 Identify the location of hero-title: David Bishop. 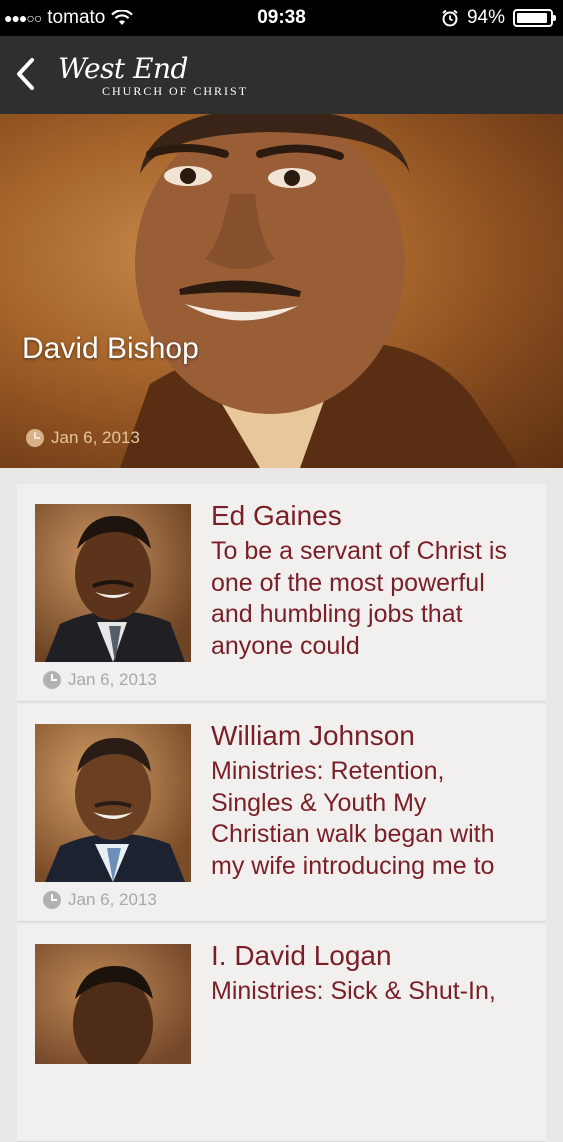
(110, 348).